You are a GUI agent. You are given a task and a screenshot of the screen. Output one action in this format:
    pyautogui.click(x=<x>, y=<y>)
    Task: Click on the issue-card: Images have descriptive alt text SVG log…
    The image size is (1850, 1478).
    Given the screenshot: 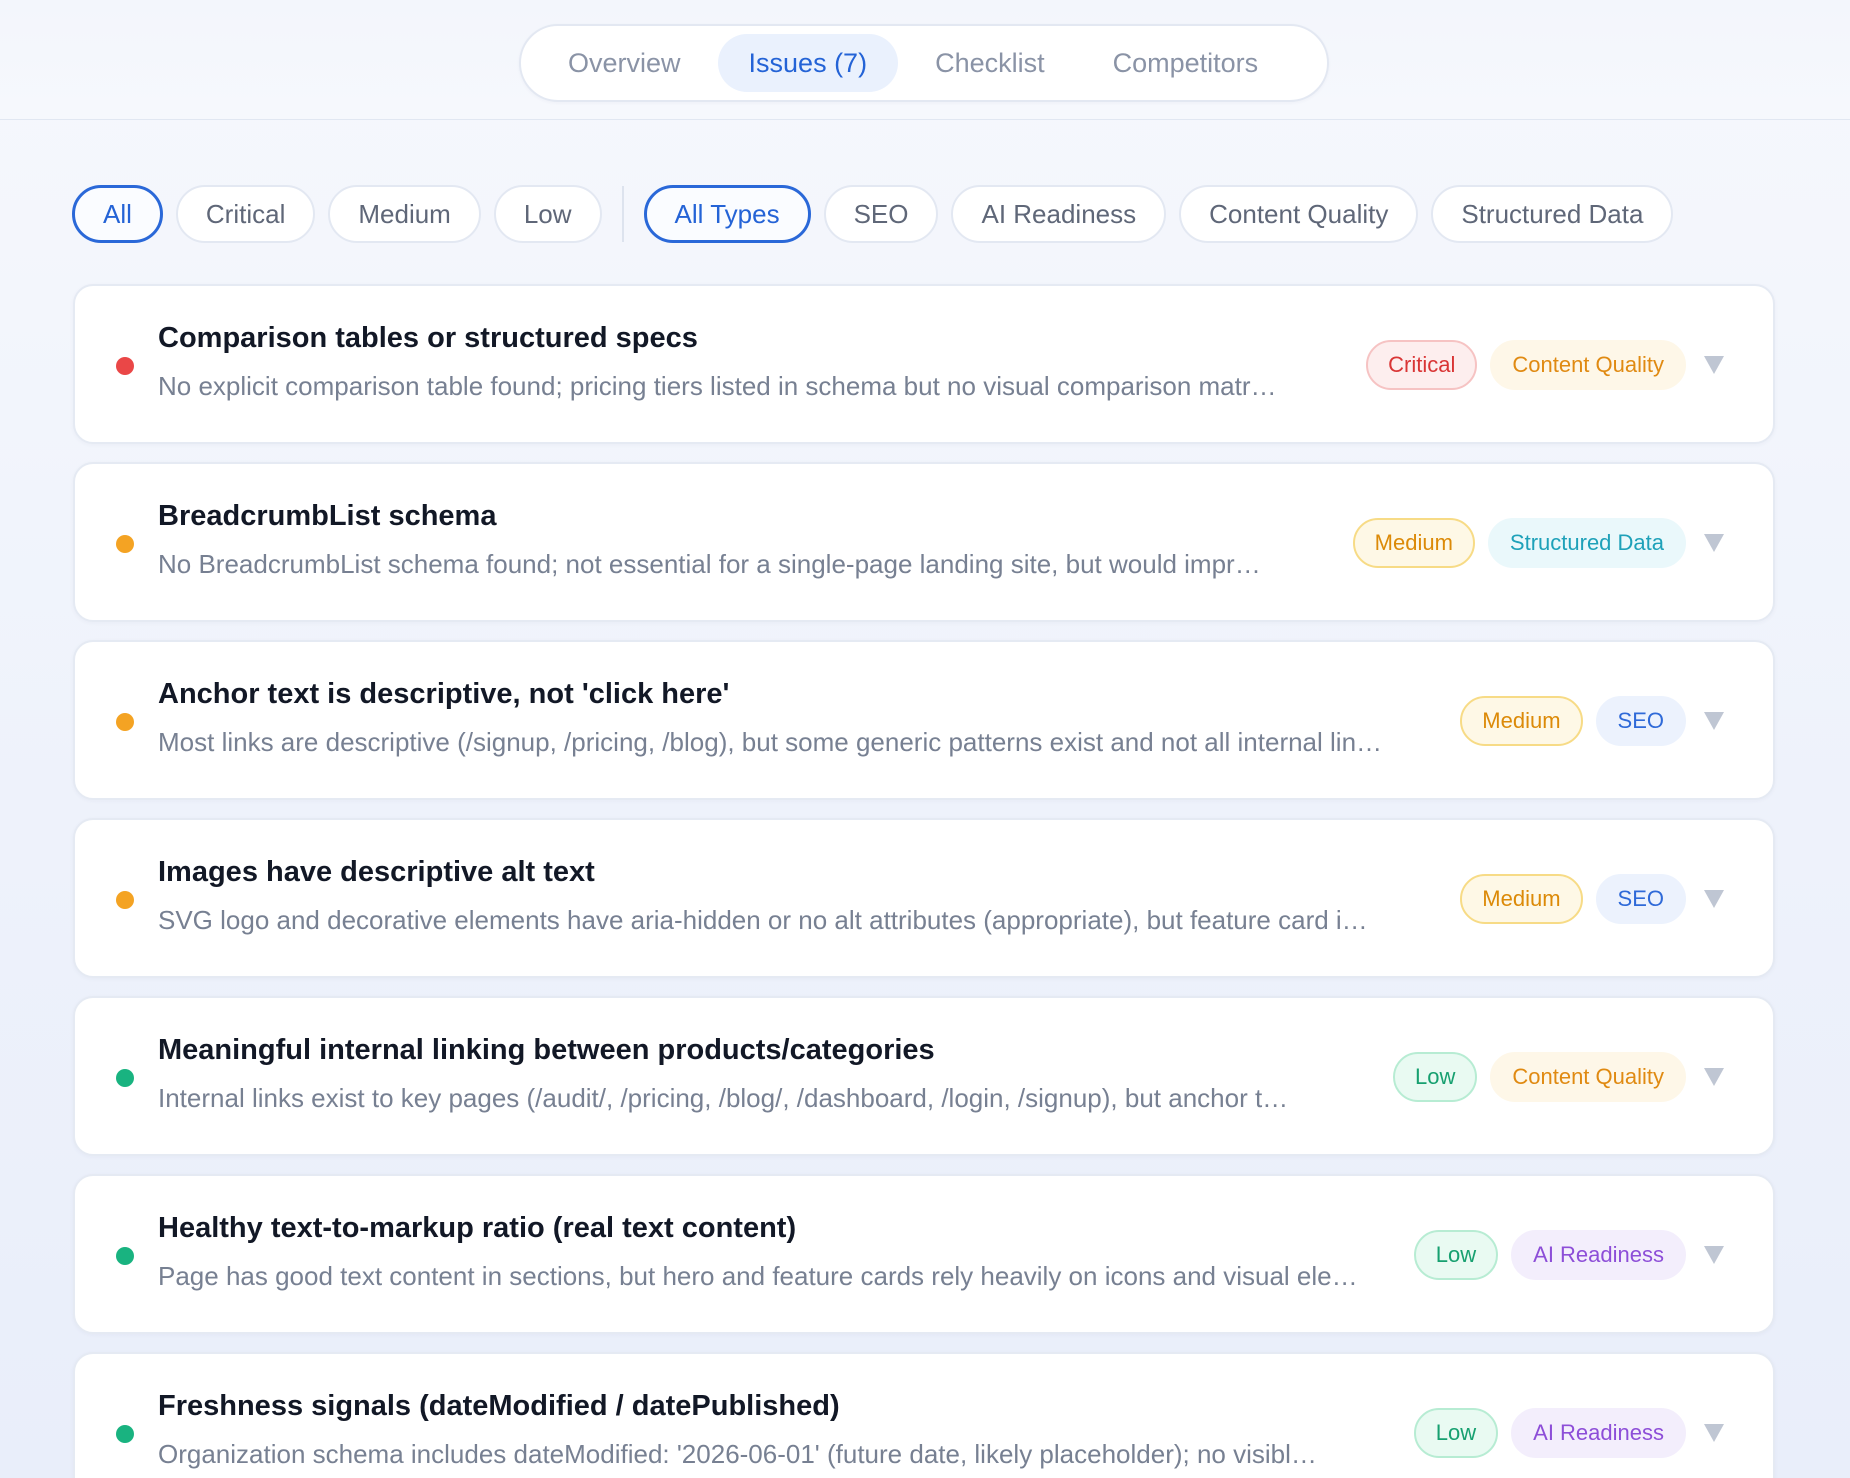 What is the action you would take?
    pyautogui.click(x=924, y=898)
    